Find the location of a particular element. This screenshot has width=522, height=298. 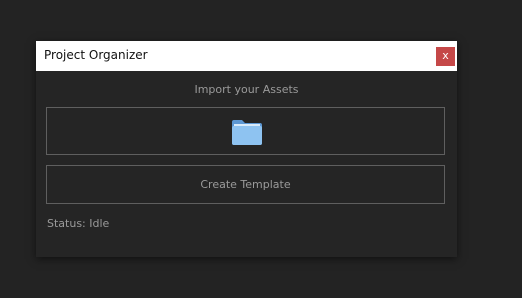

import-heading: Import your Assets is located at coordinates (246, 89).